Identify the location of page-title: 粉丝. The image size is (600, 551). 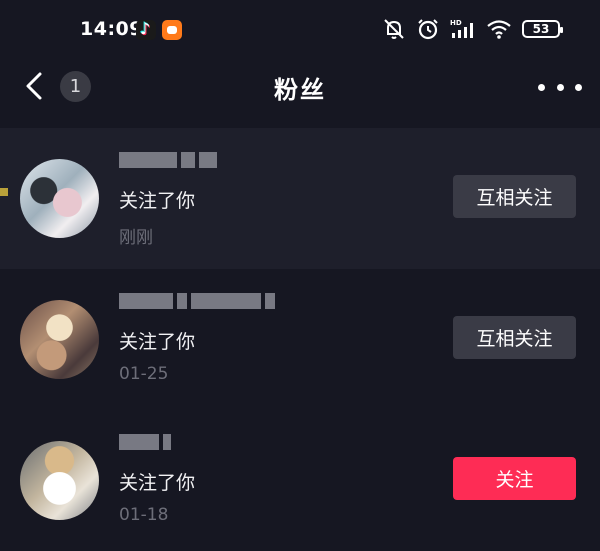
(300, 90).